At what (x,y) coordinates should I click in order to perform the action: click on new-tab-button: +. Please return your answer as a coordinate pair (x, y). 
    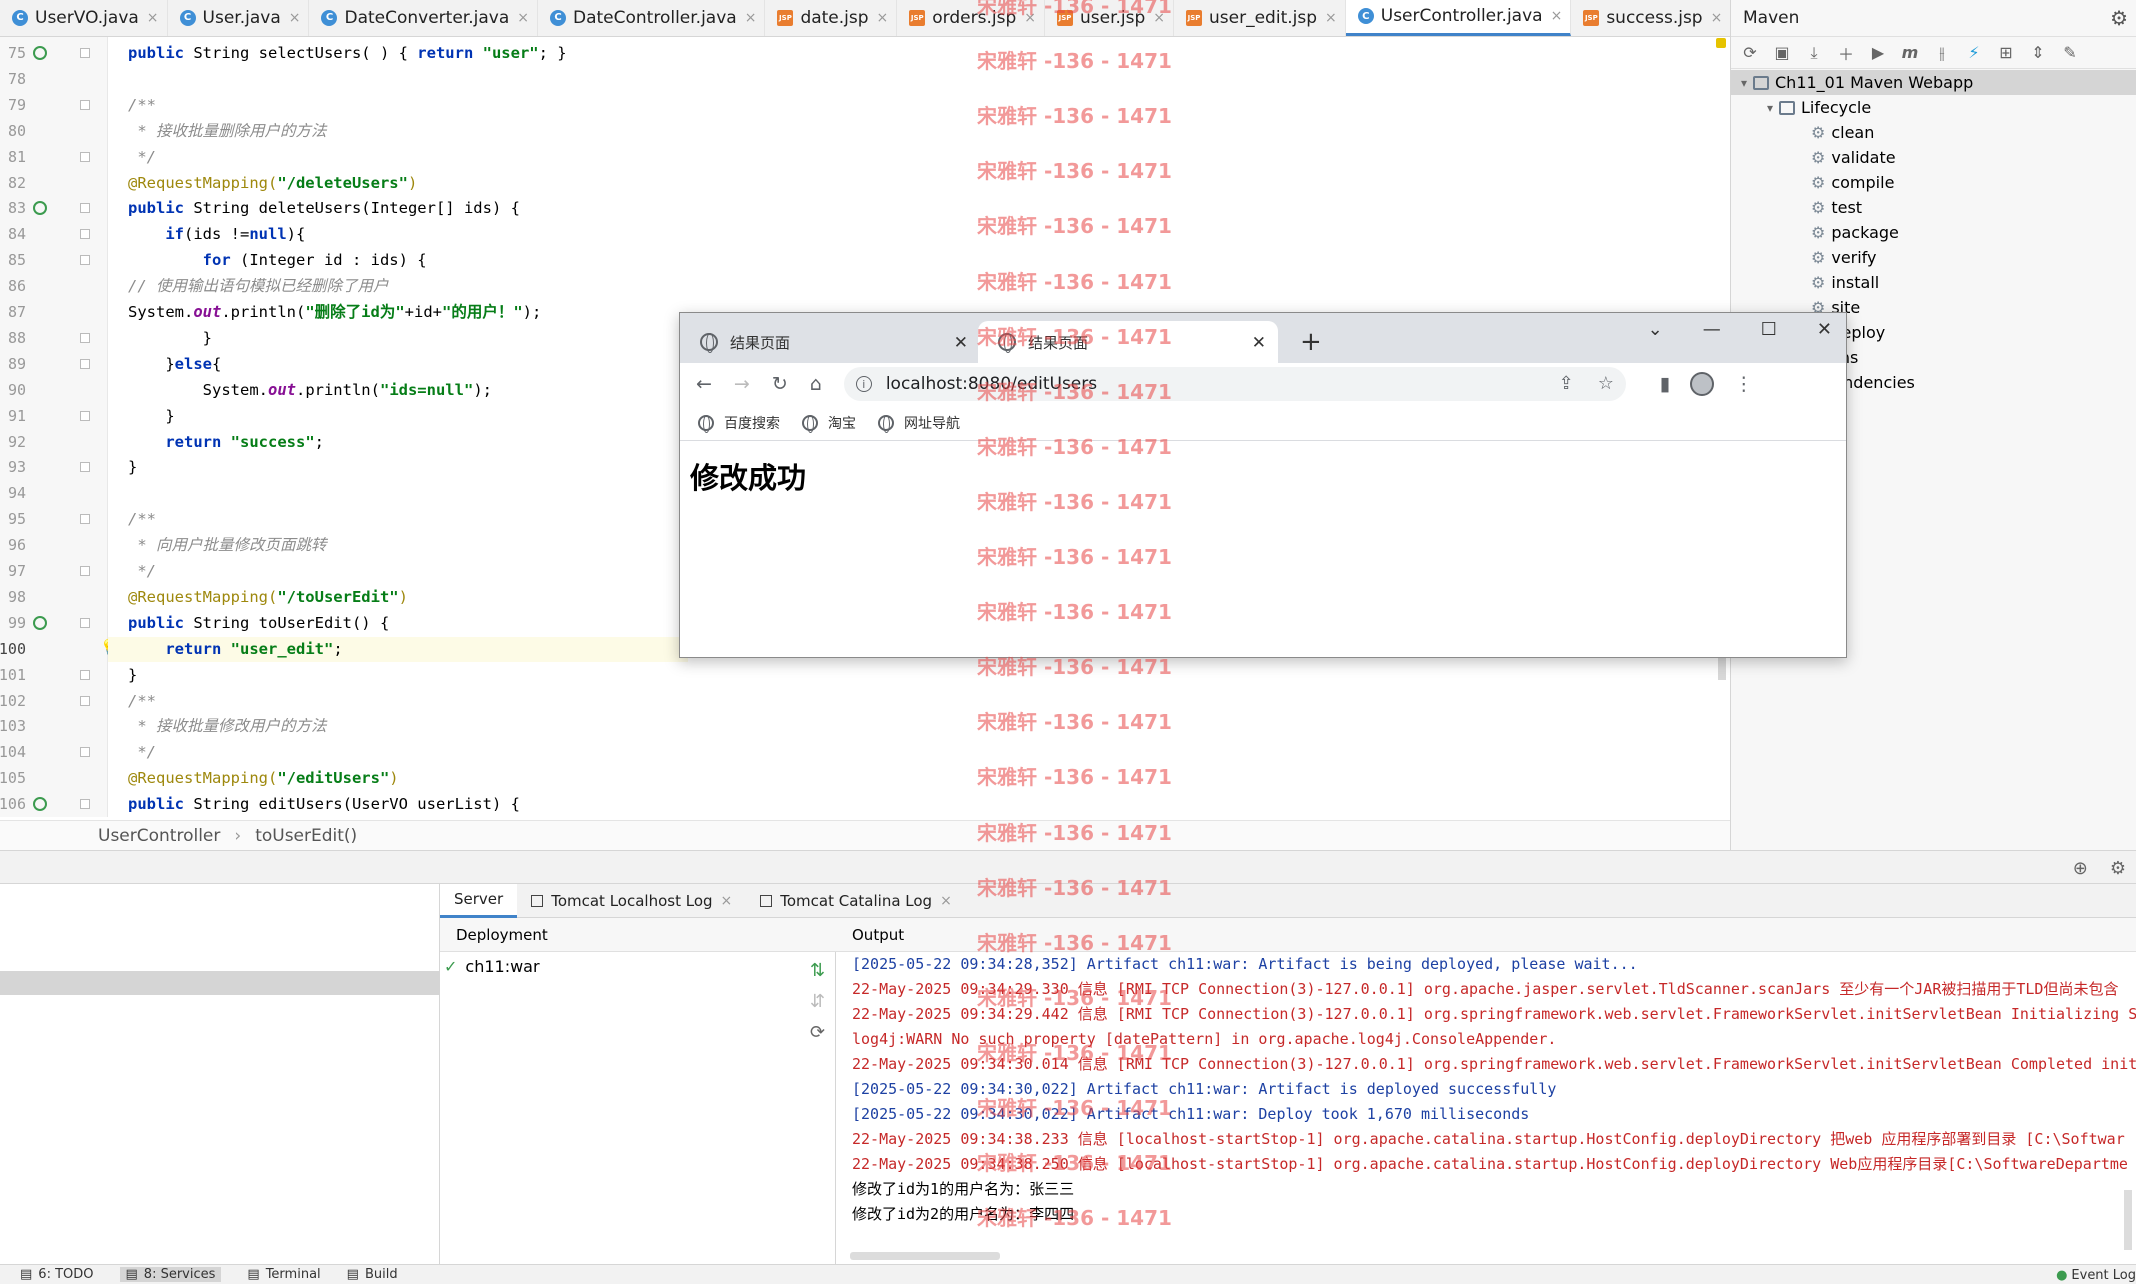
    Looking at the image, I should click on (1311, 342).